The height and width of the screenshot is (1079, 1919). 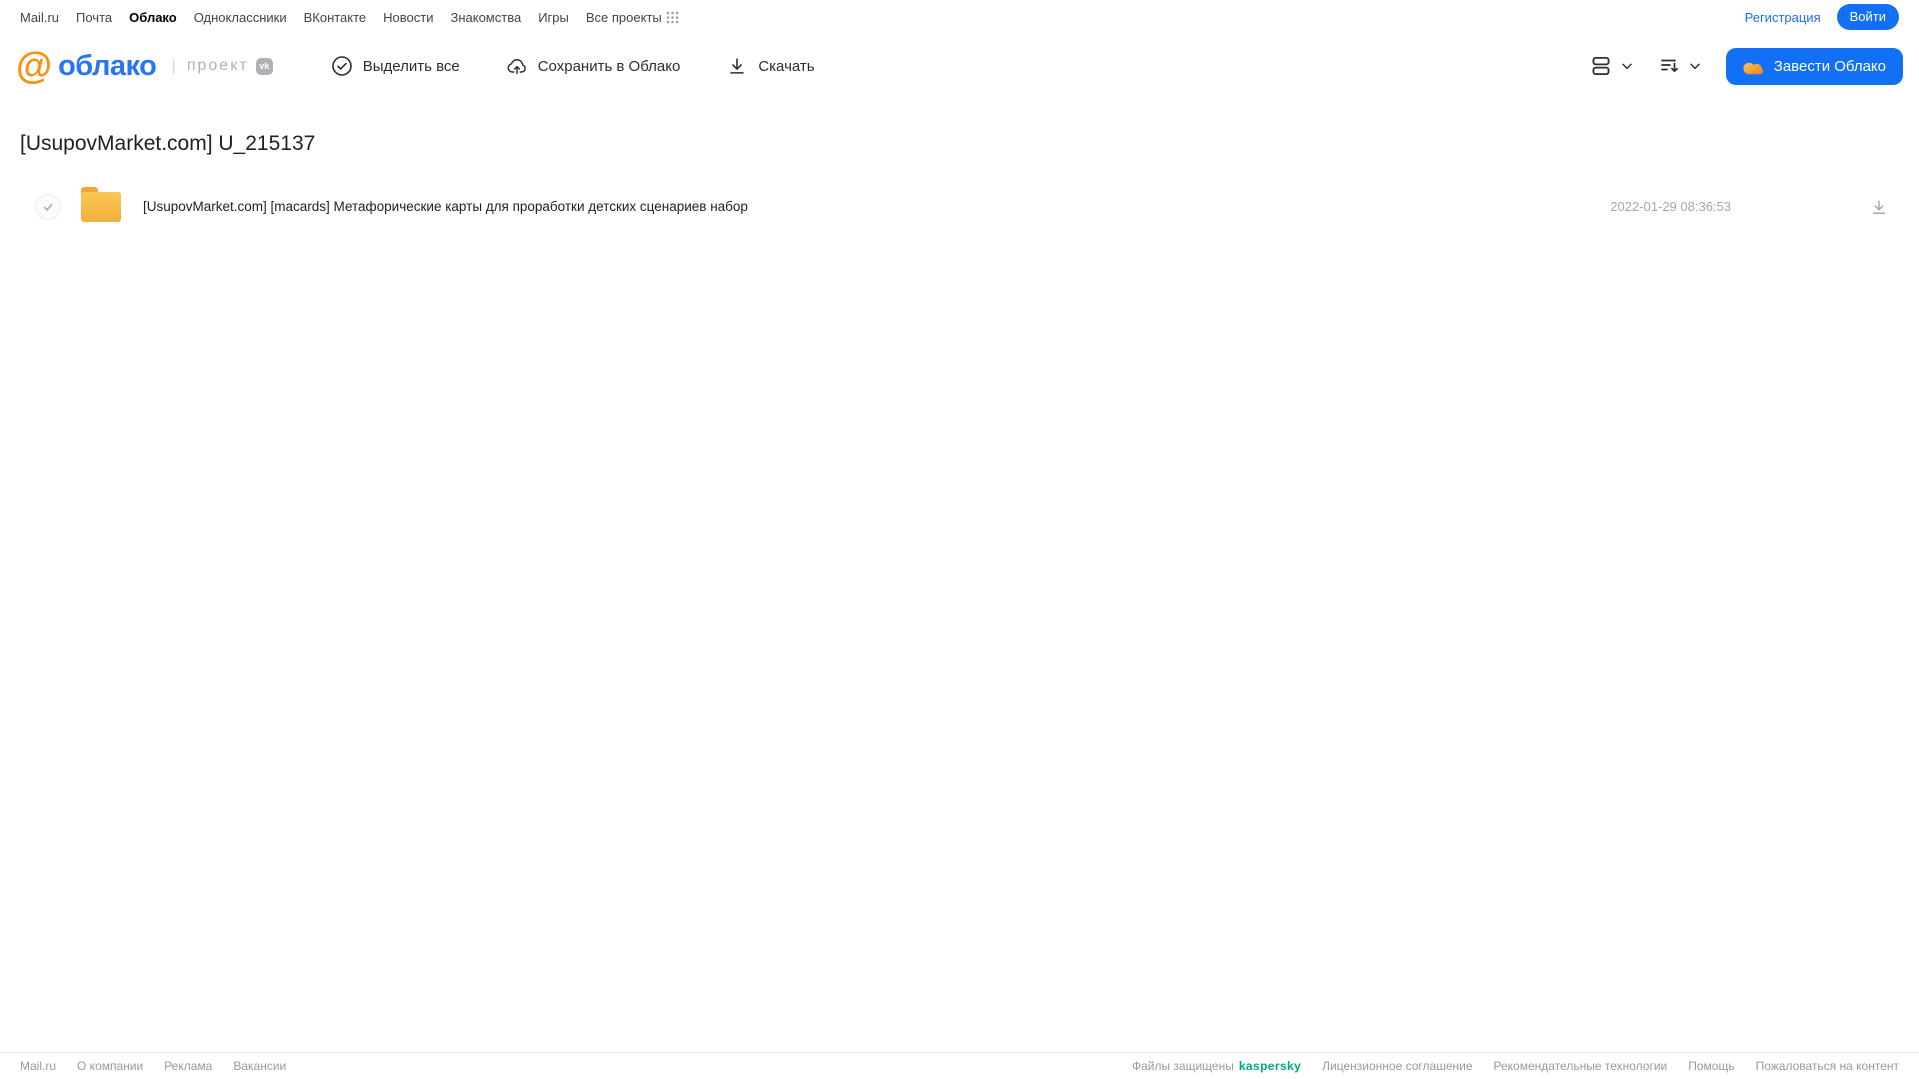 I want to click on download-icon, so click(x=737, y=66).